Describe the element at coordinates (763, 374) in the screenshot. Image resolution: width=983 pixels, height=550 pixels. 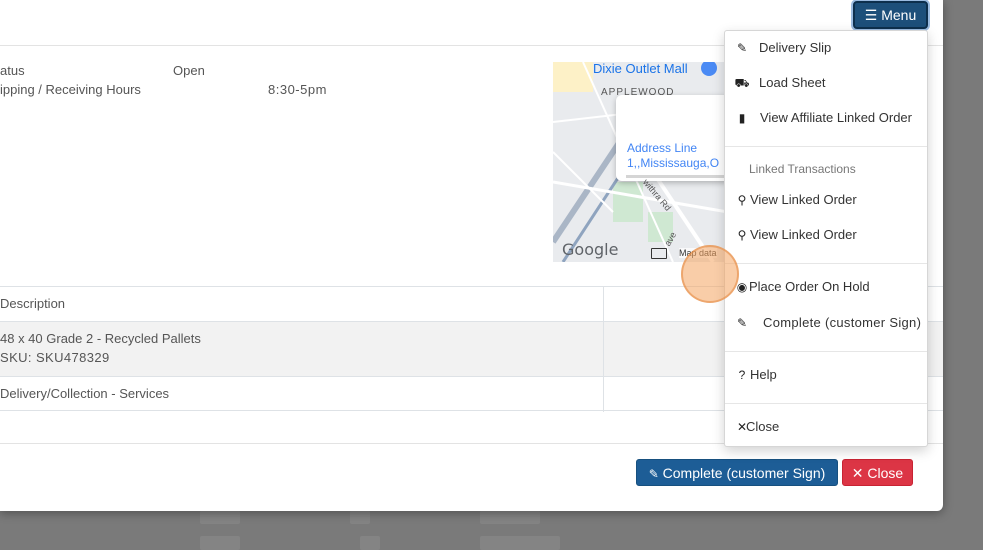
I see `menu-item-label: Help` at that location.